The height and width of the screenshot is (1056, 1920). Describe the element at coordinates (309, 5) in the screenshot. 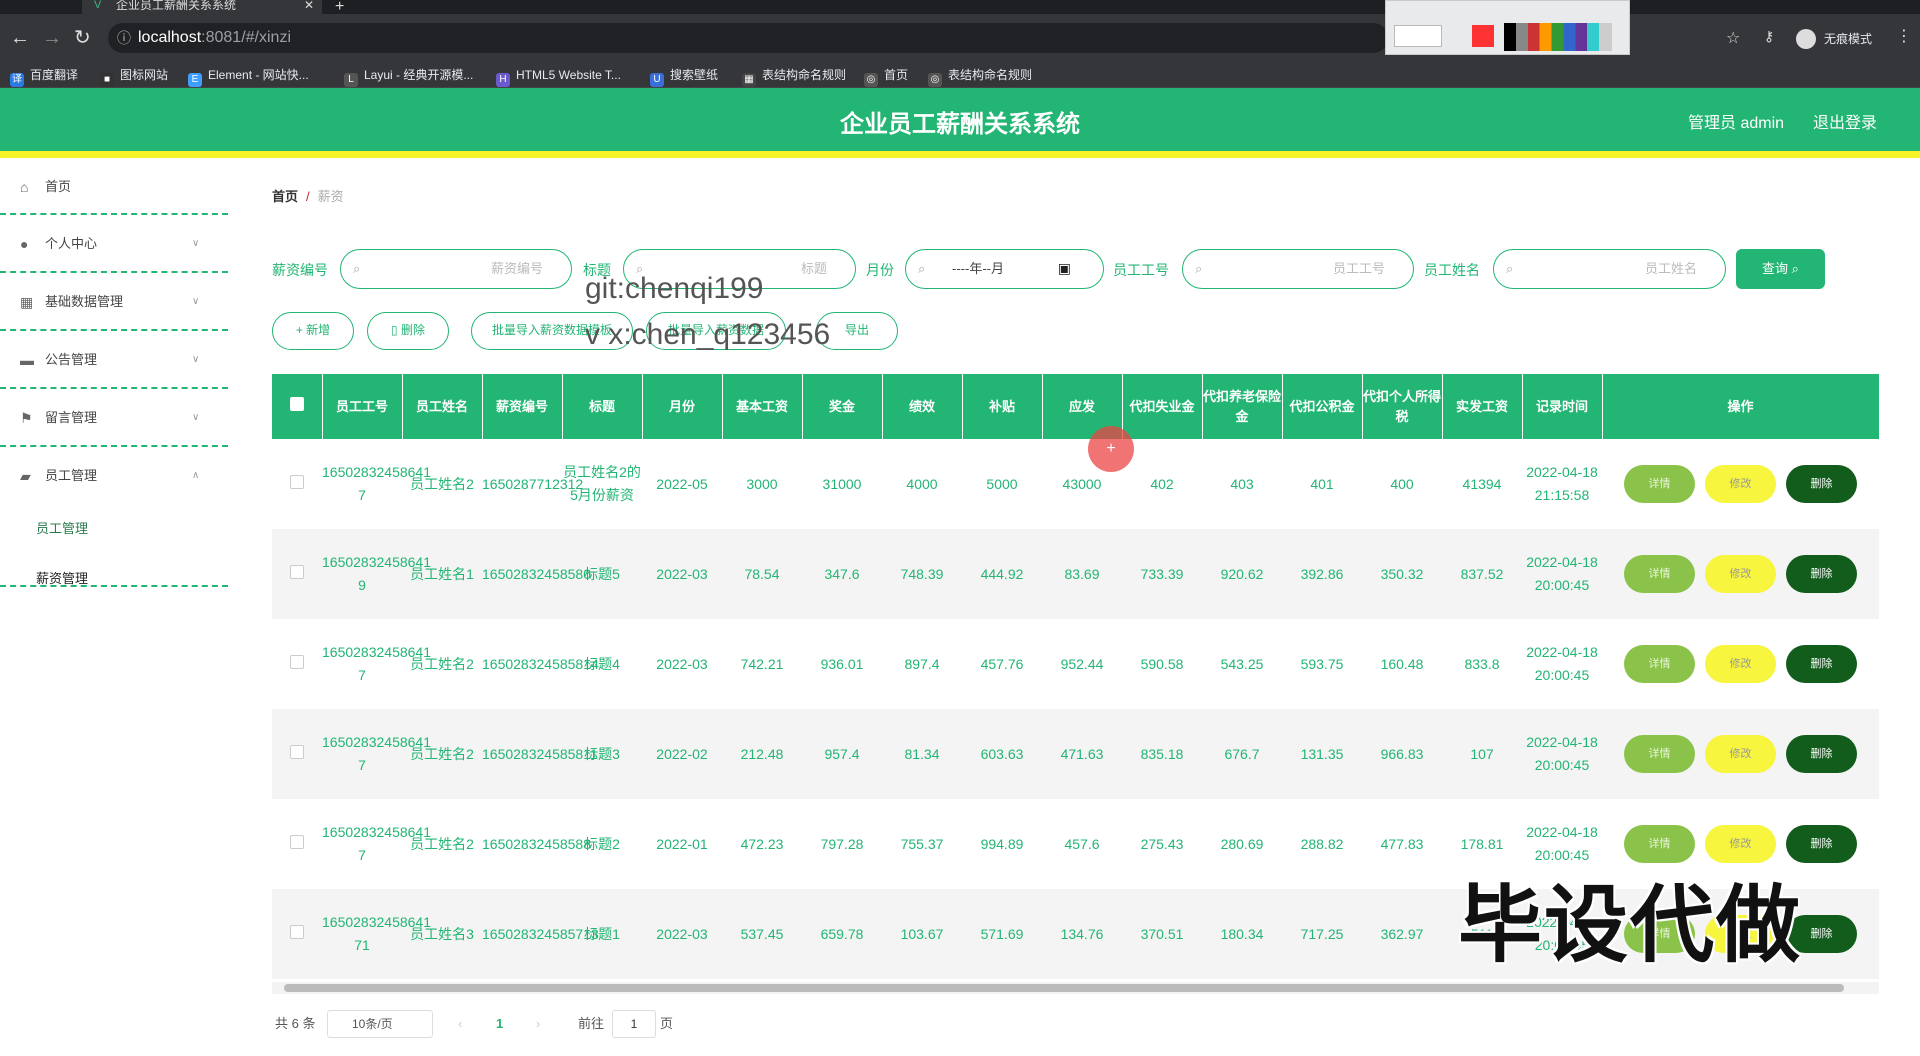

I see `close-icon: ✕` at that location.